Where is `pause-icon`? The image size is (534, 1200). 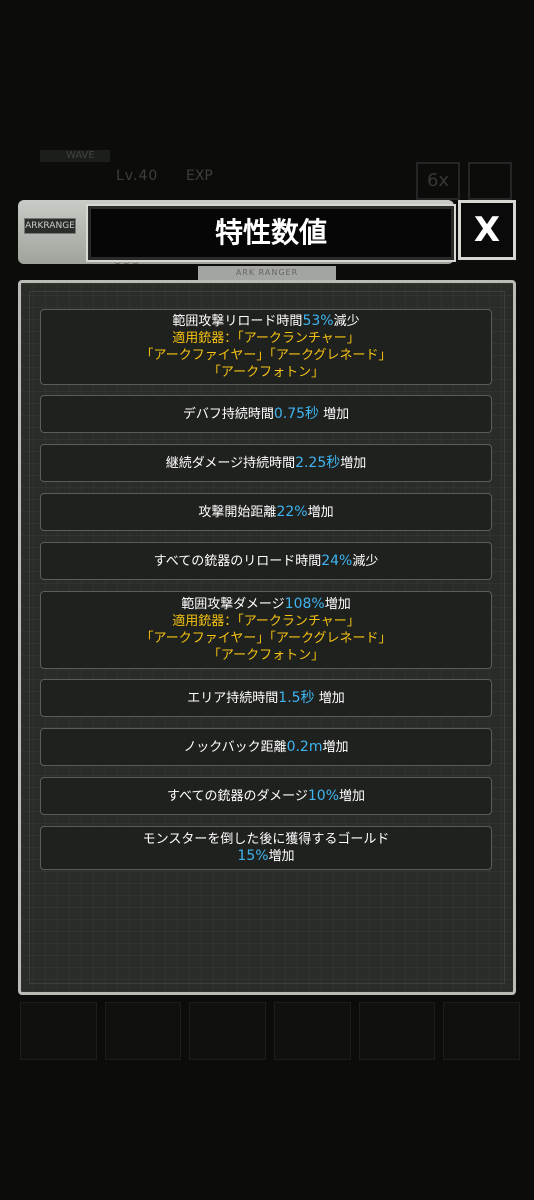 pause-icon is located at coordinates (490, 181).